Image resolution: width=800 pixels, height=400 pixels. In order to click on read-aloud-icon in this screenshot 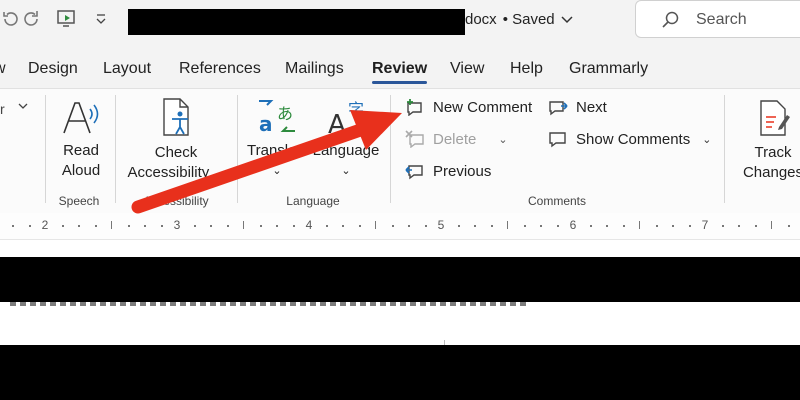, I will do `click(81, 118)`.